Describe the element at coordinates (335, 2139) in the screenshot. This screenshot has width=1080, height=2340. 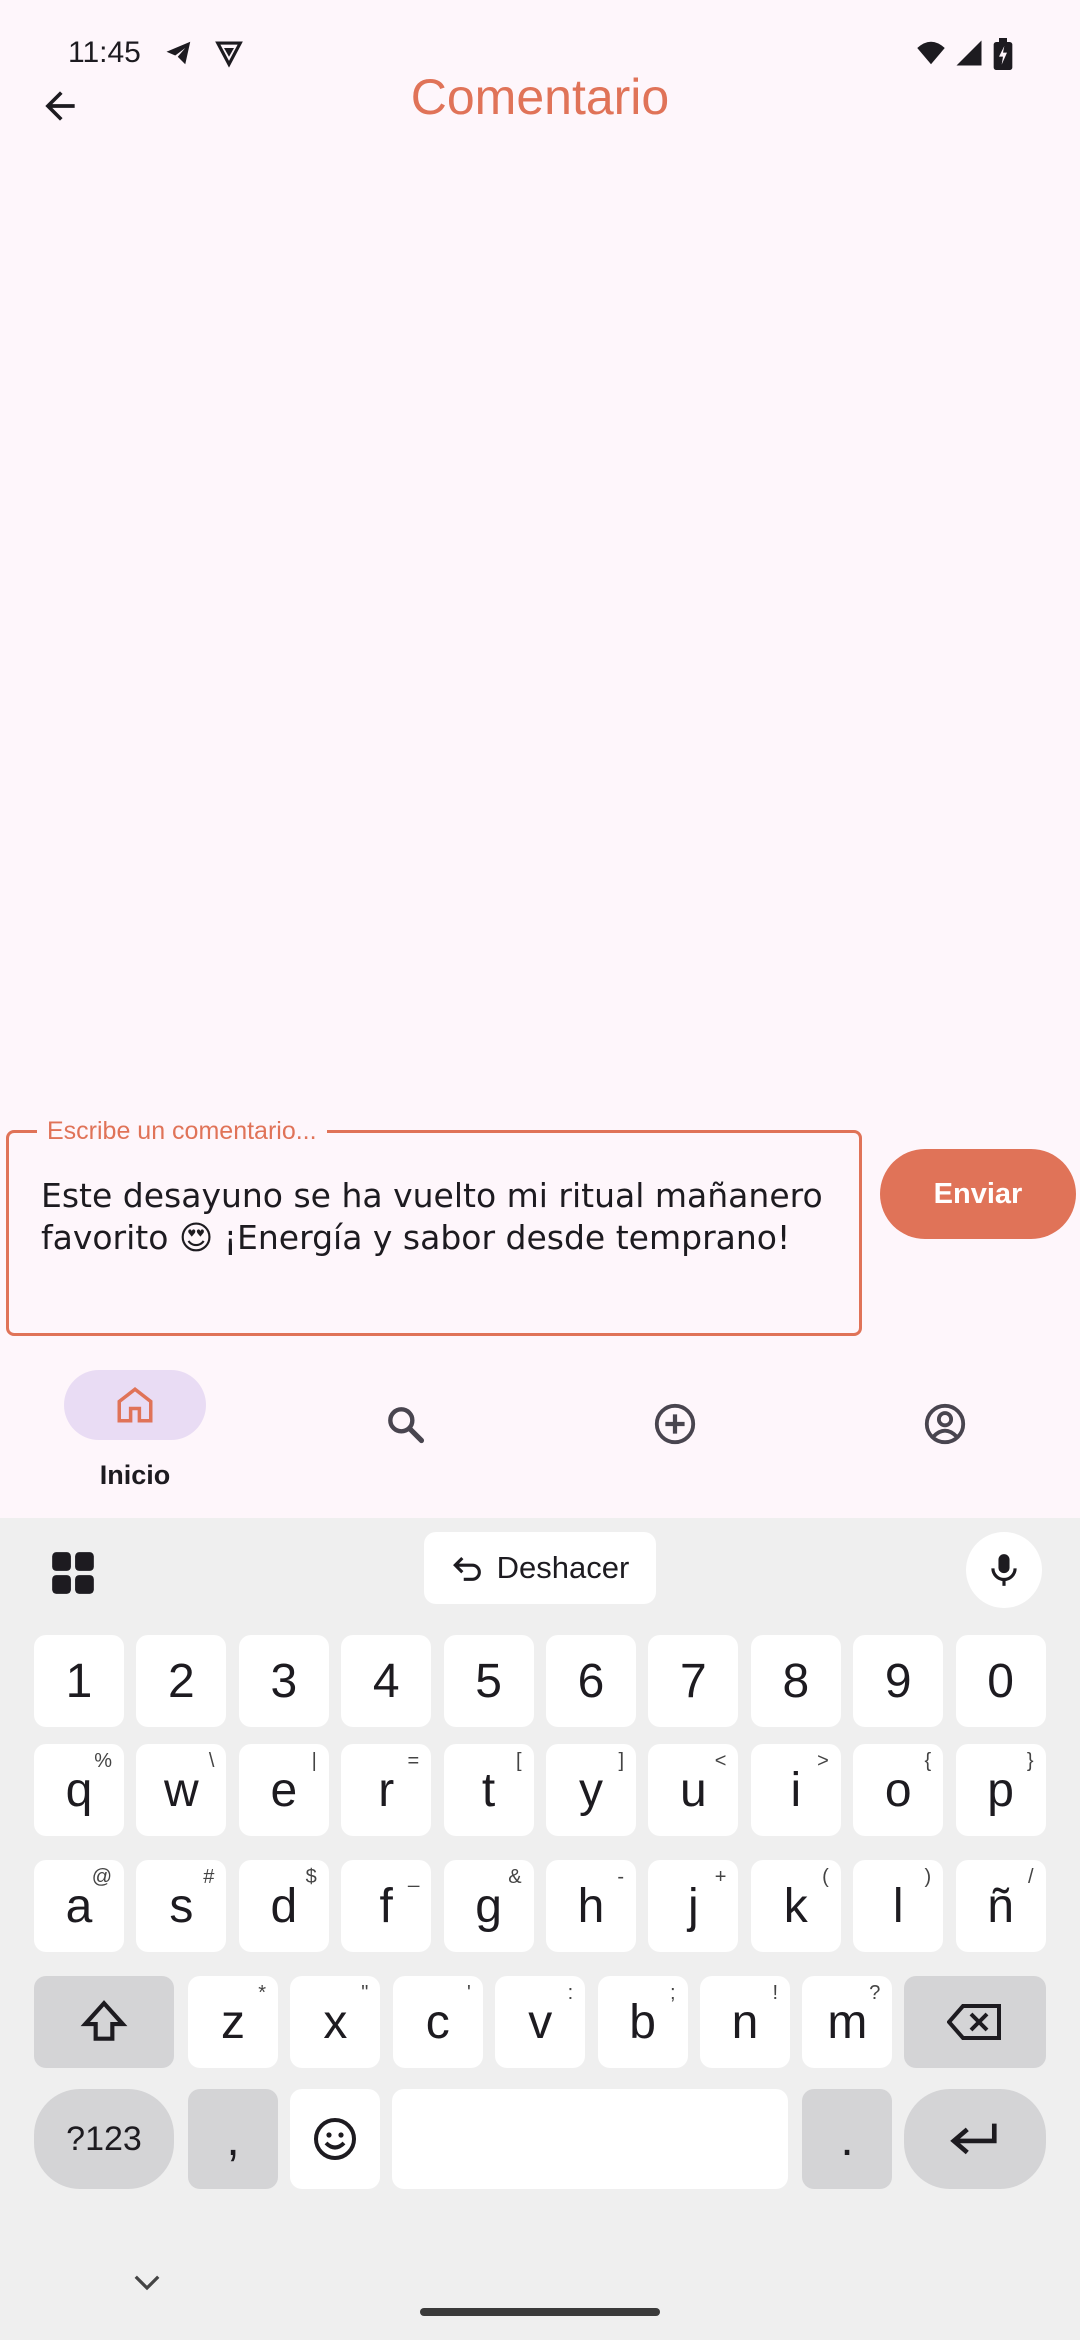
I see `emoji-key` at that location.